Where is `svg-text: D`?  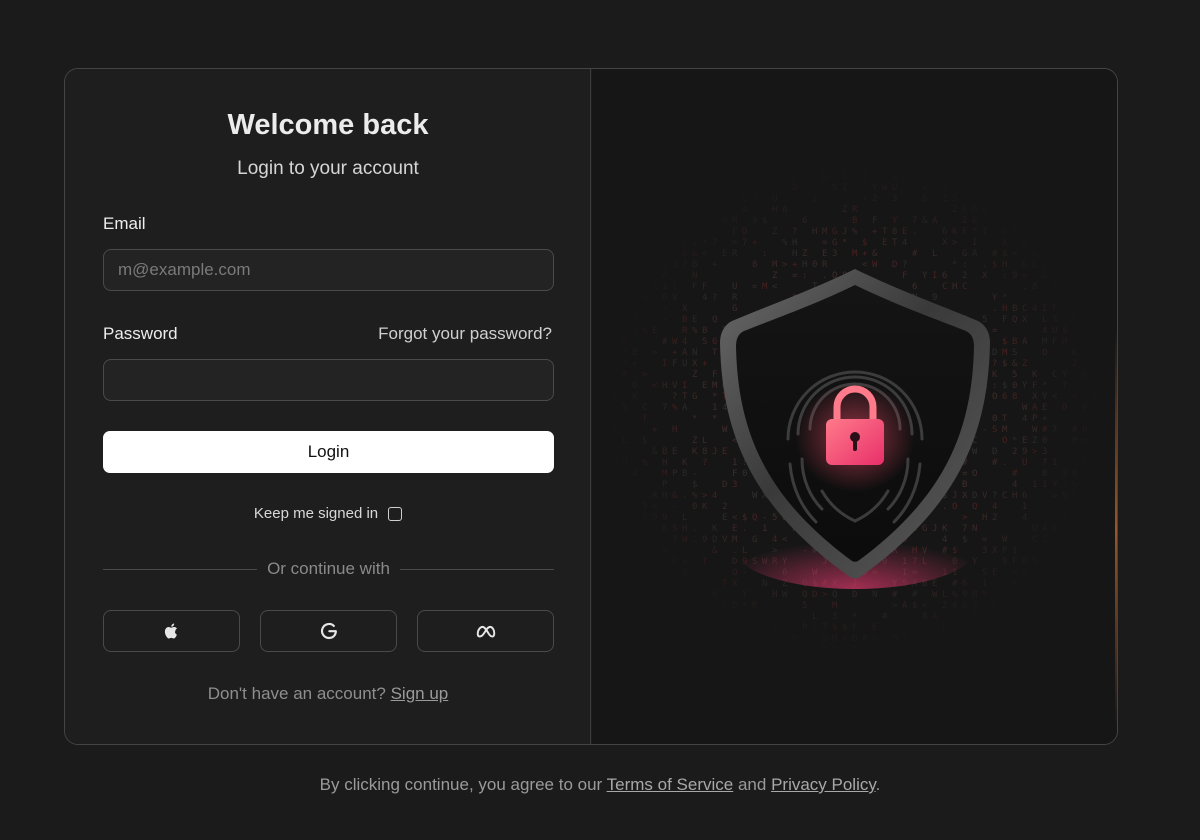 svg-text: D is located at coordinates (654, 177).